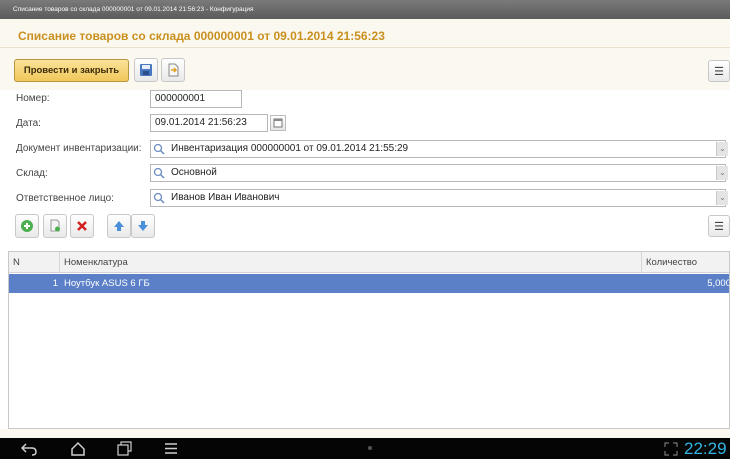 This screenshot has width=730, height=459. What do you see at coordinates (125, 448) in the screenshot?
I see `recent-apps-icon` at bounding box center [125, 448].